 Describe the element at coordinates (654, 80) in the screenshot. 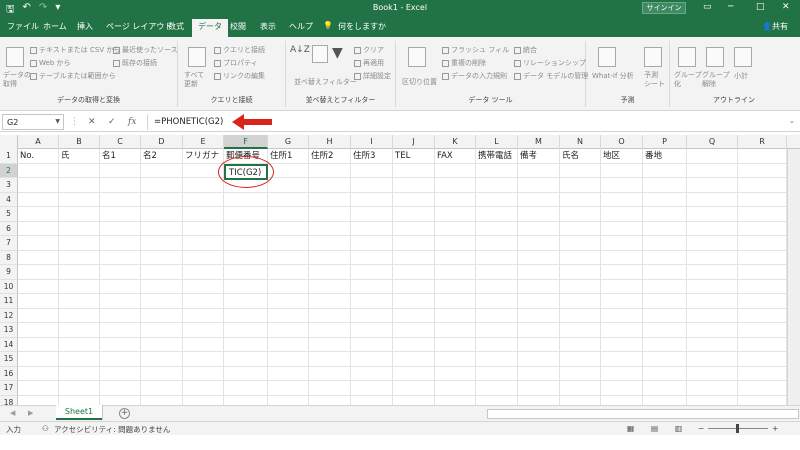

I see `forecast-sheet-button: 予測 シート` at that location.